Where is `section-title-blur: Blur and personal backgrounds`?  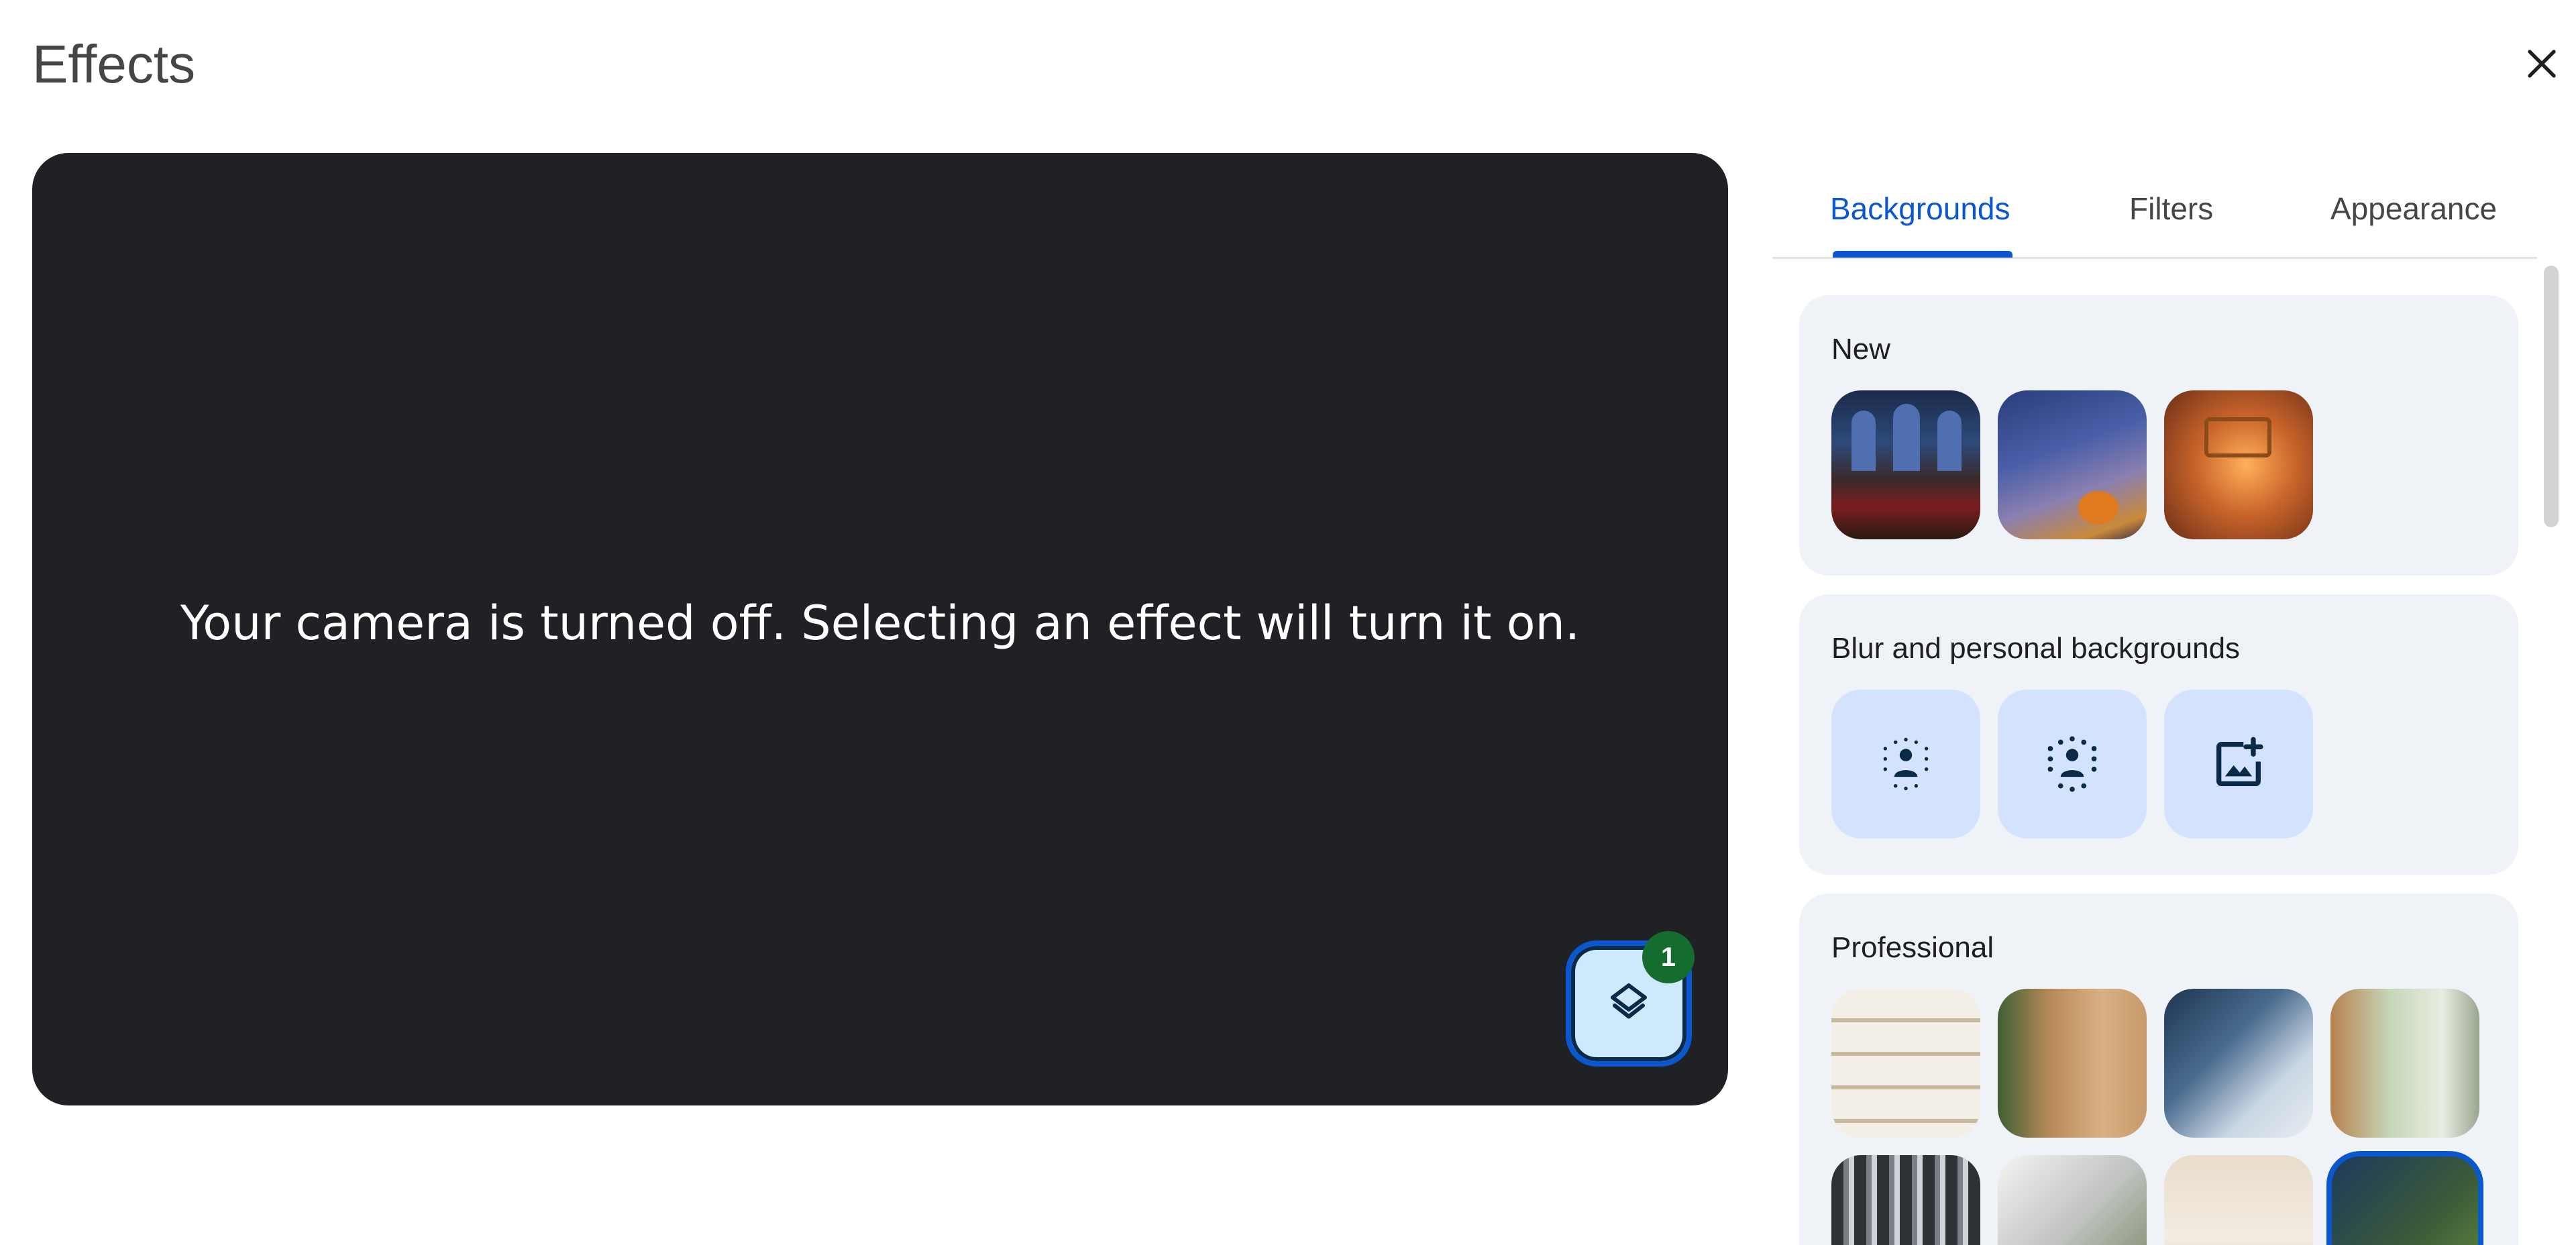 section-title-blur: Blur and personal backgrounds is located at coordinates (2036, 648).